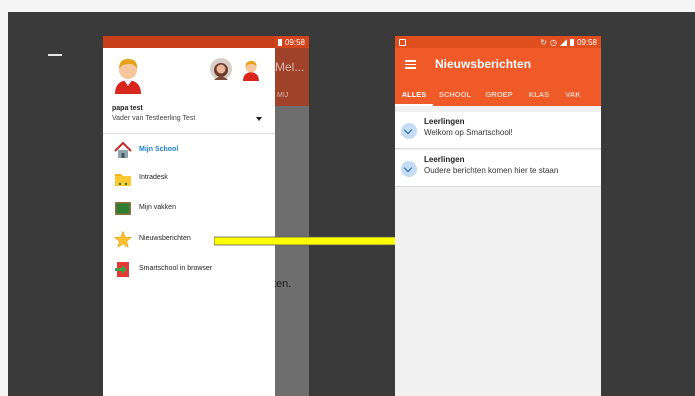  What do you see at coordinates (157, 207) in the screenshot?
I see `menu-label: Mijn vakken` at bounding box center [157, 207].